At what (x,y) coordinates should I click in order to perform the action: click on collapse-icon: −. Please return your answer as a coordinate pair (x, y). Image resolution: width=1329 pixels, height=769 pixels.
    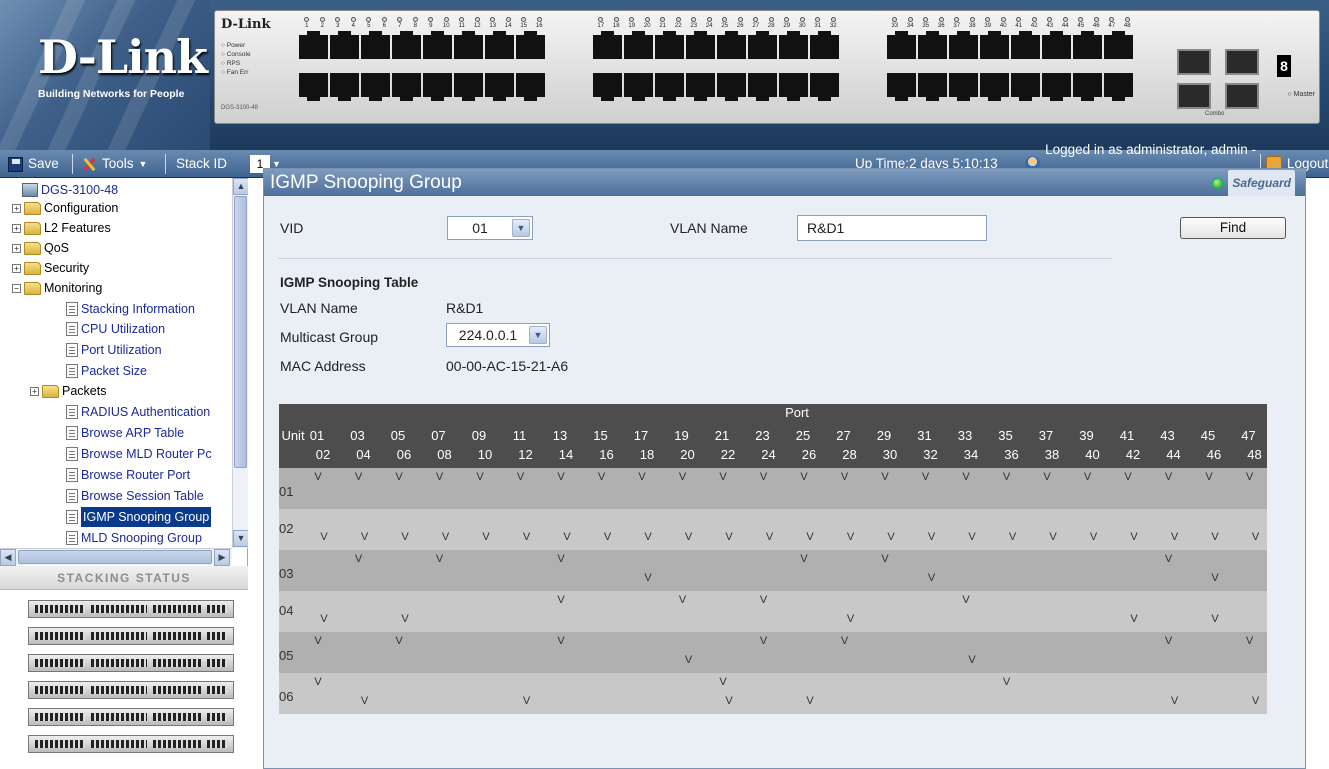
    Looking at the image, I should click on (16, 288).